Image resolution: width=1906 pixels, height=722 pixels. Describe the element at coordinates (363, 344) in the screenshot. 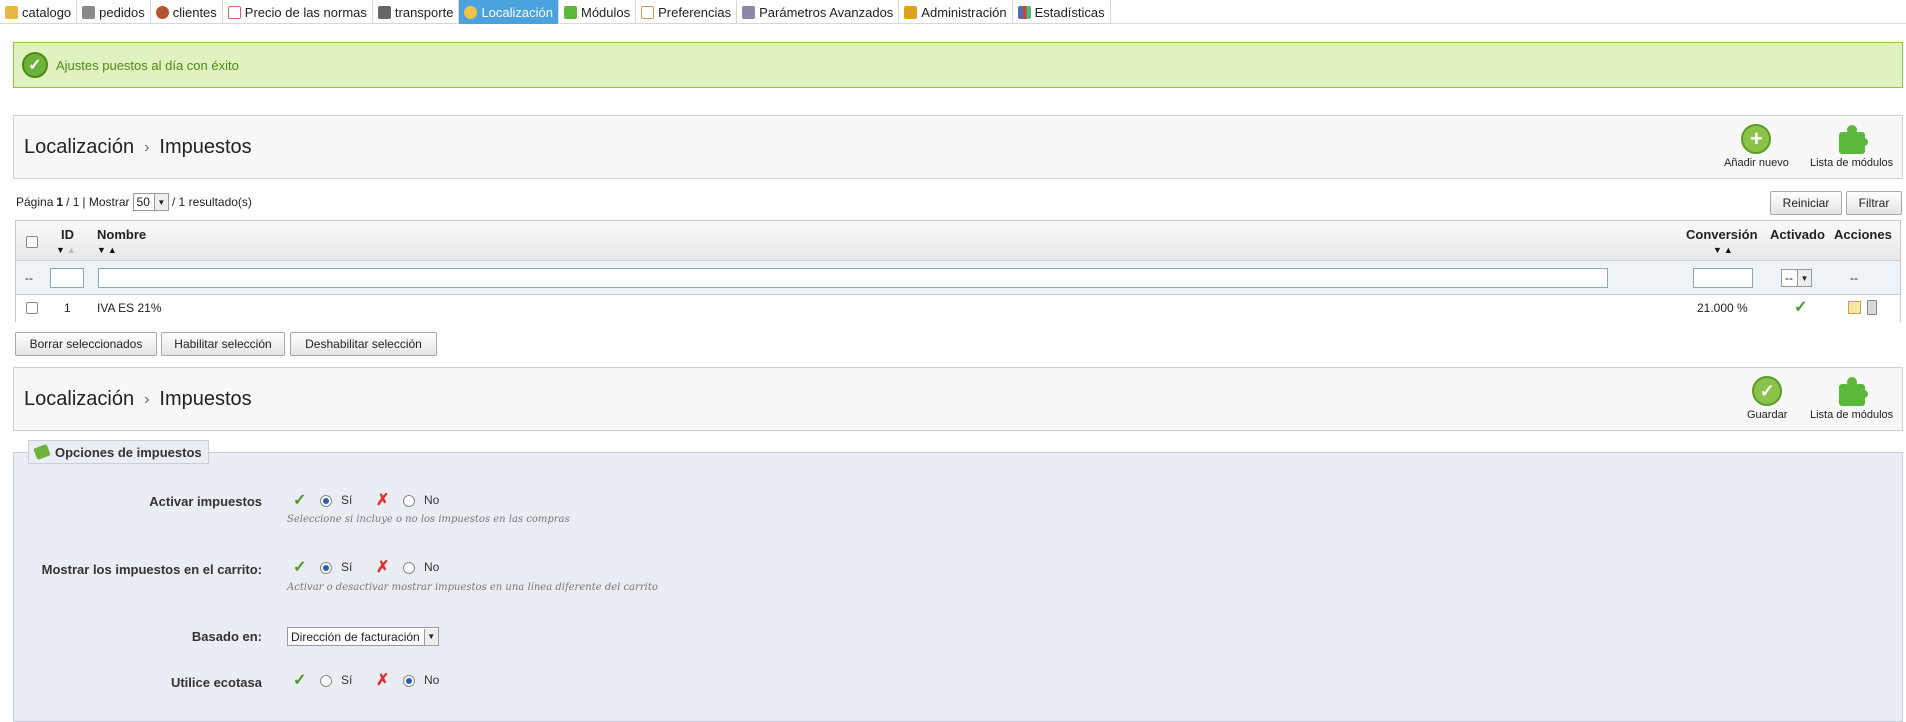

I see `disable-selection-button: Deshabilitar selección` at that location.